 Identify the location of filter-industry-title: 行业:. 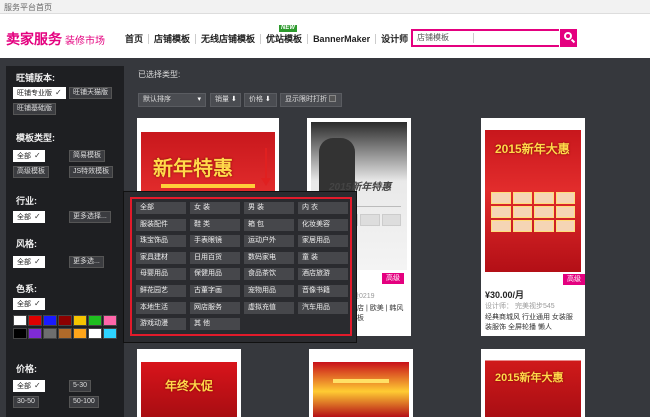
(26, 201).